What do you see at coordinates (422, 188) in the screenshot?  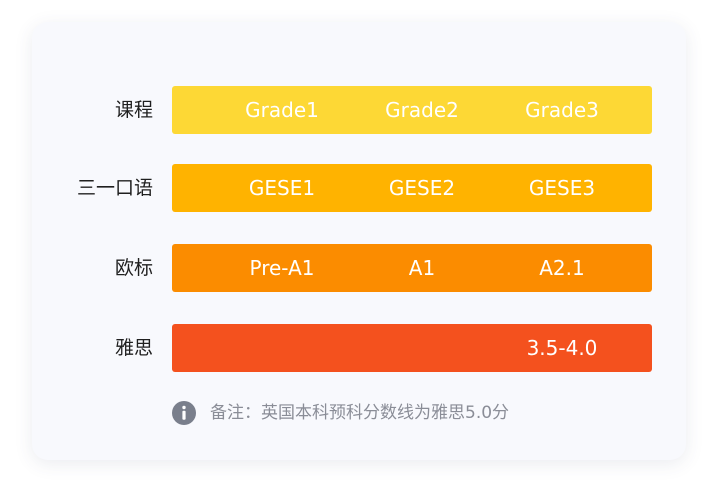 I see `cell-gese-2: GESE2` at bounding box center [422, 188].